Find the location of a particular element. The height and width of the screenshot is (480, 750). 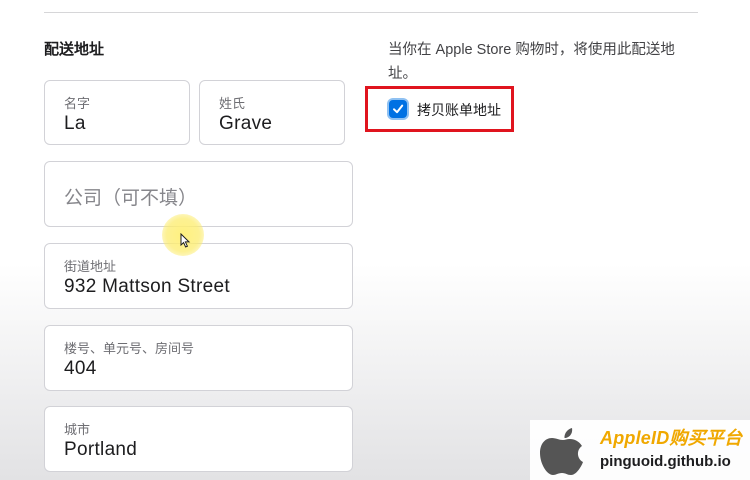

check-icon is located at coordinates (398, 109).